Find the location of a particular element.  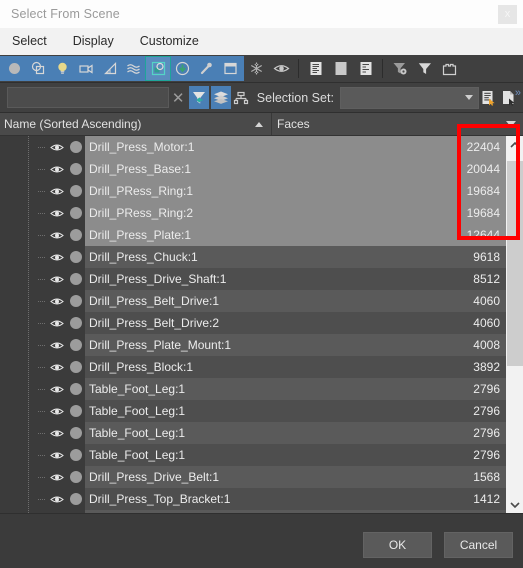

close-icon: x is located at coordinates (507, 14).